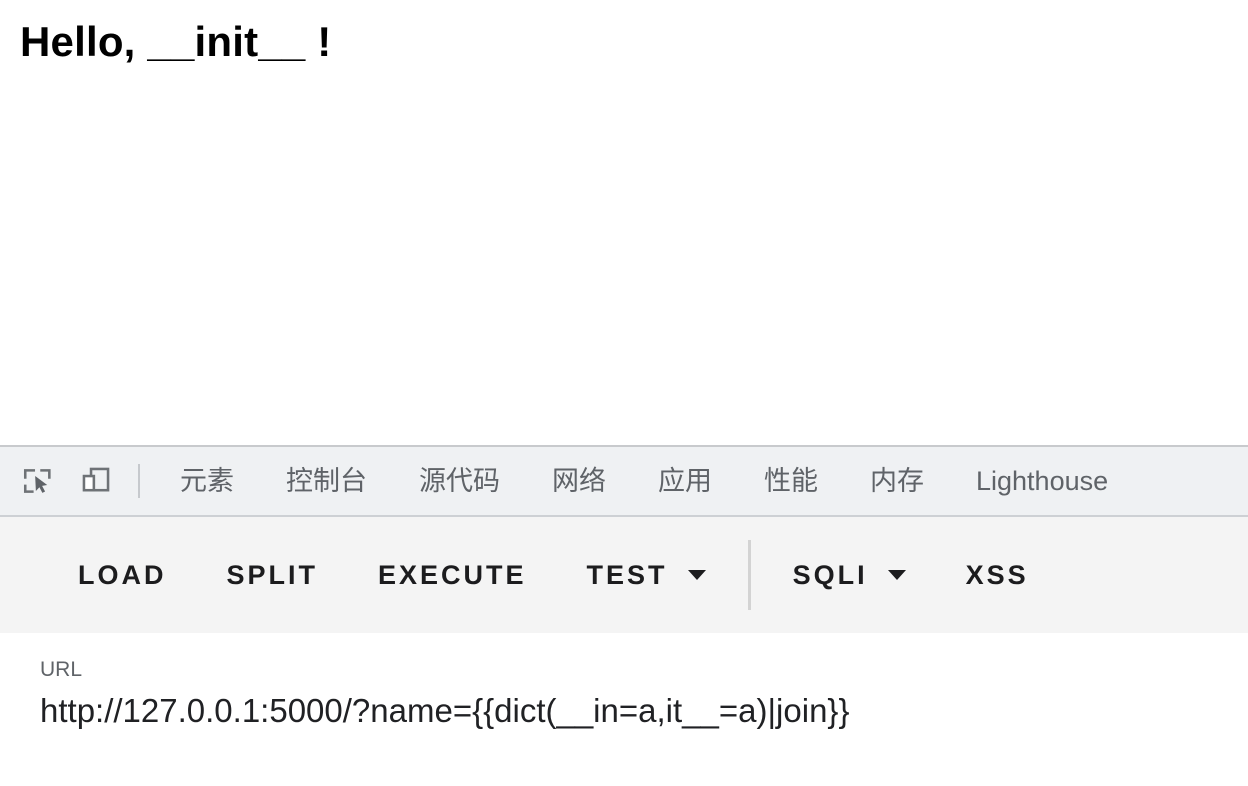 The image size is (1248, 786). Describe the element at coordinates (207, 481) in the screenshot. I see `devtools-tab-elements: 元素` at that location.